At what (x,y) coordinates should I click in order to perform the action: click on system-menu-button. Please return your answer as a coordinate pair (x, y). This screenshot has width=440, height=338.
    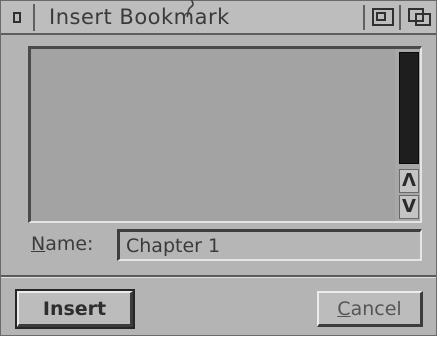
    Looking at the image, I should click on (19, 17).